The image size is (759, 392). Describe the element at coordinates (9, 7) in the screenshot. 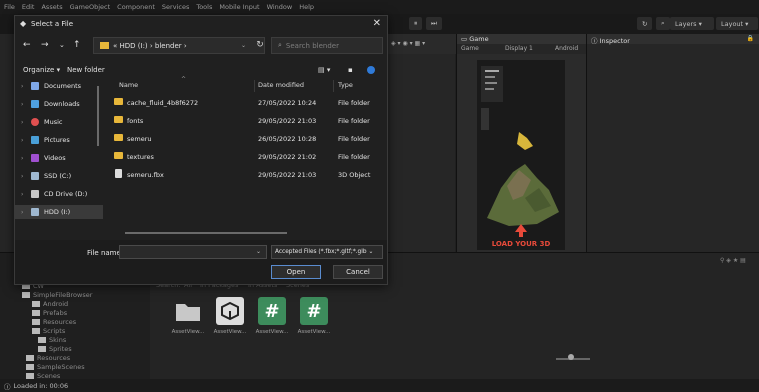

I see `menu-file: File` at that location.